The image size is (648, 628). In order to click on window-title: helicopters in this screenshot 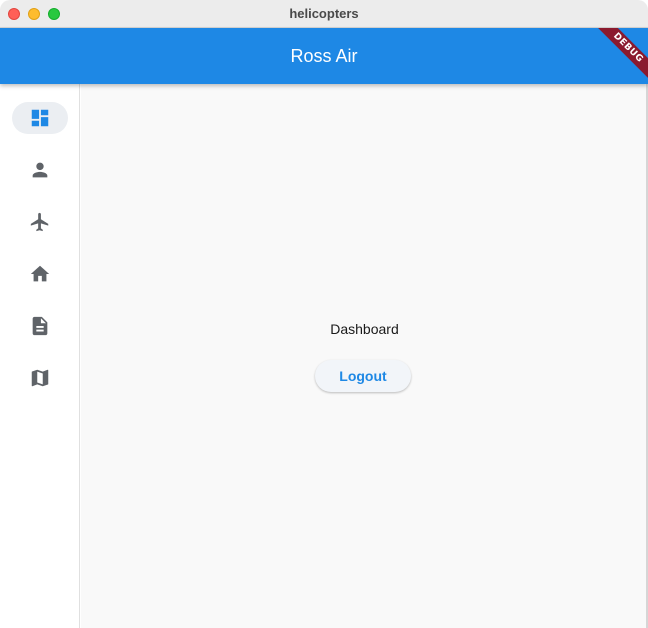, I will do `click(324, 13)`.